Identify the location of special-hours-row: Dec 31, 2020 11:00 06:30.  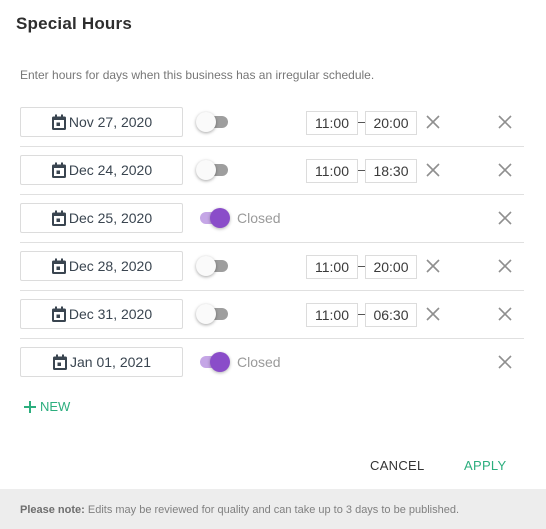
(272, 315).